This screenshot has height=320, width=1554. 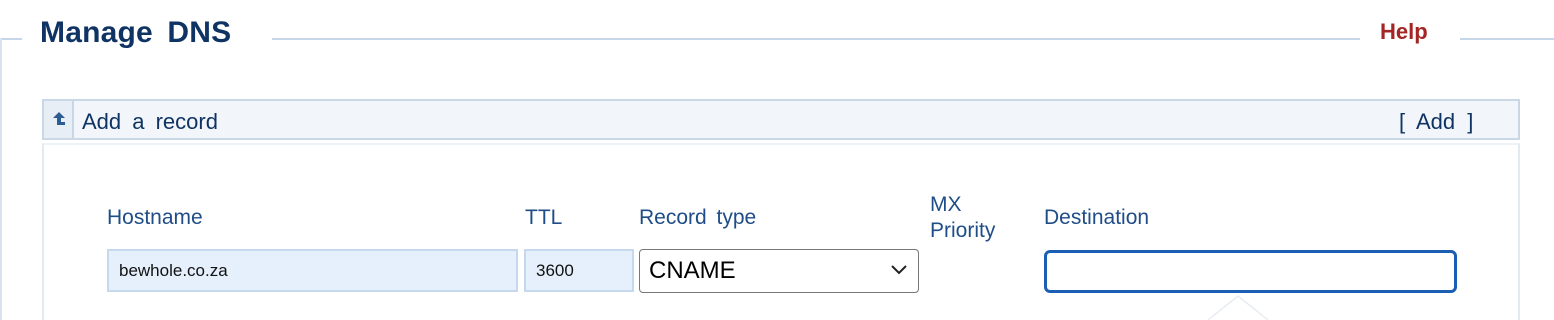 I want to click on add-record-bar, so click(x=781, y=119).